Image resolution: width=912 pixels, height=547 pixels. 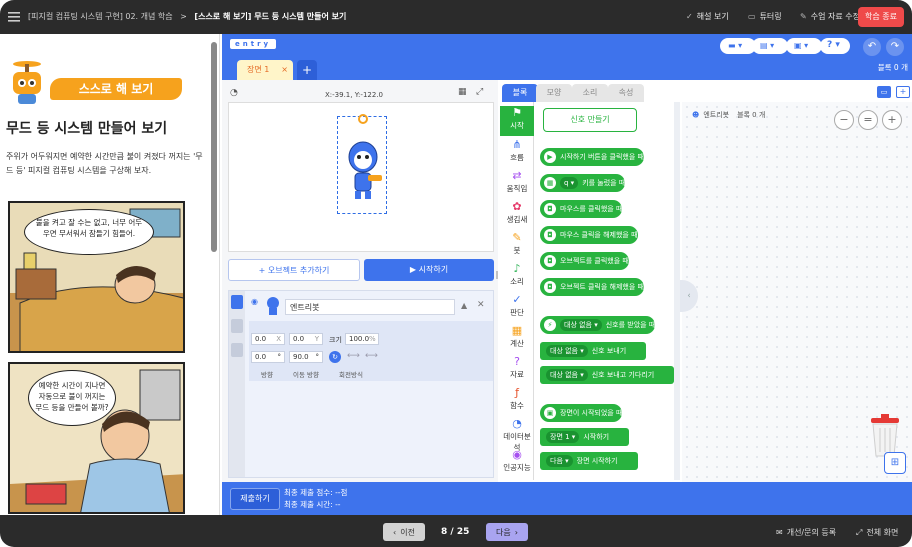 I want to click on start-button: ▶ 시작하기, so click(x=429, y=270).